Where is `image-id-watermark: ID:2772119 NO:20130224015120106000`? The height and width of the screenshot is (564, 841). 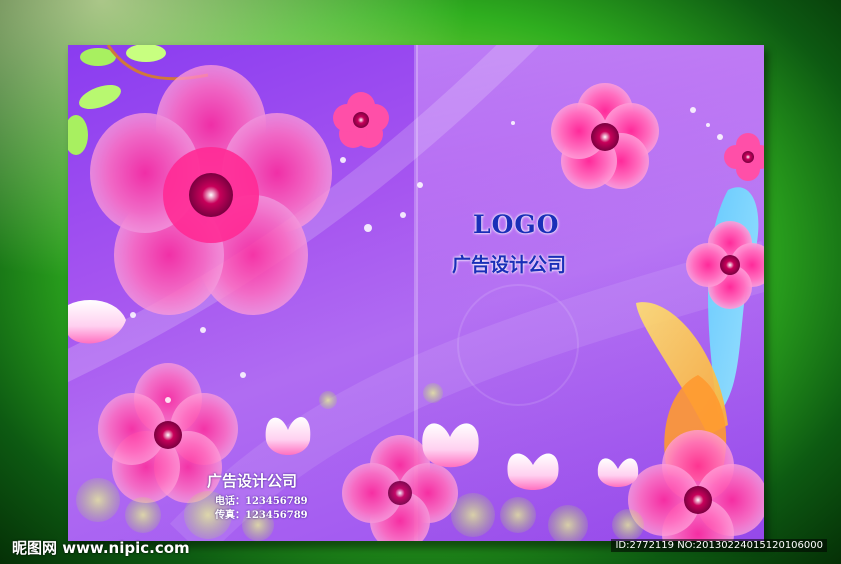 image-id-watermark: ID:2772119 NO:20130224015120106000 is located at coordinates (719, 545).